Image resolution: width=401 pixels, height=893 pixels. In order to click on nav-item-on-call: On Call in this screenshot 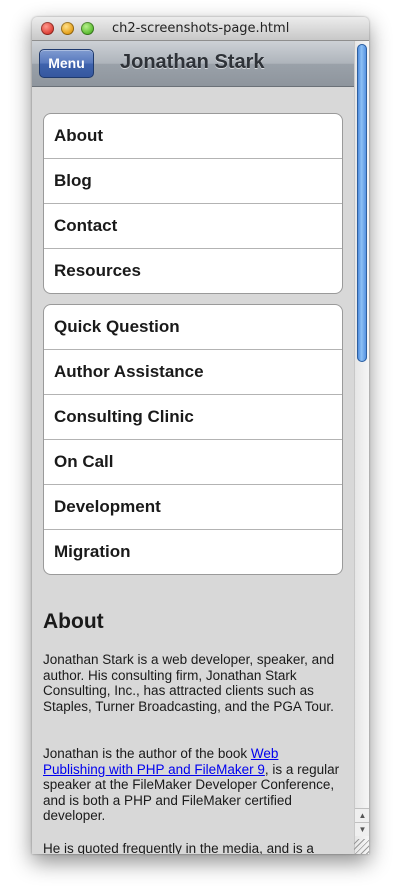, I will do `click(193, 462)`.